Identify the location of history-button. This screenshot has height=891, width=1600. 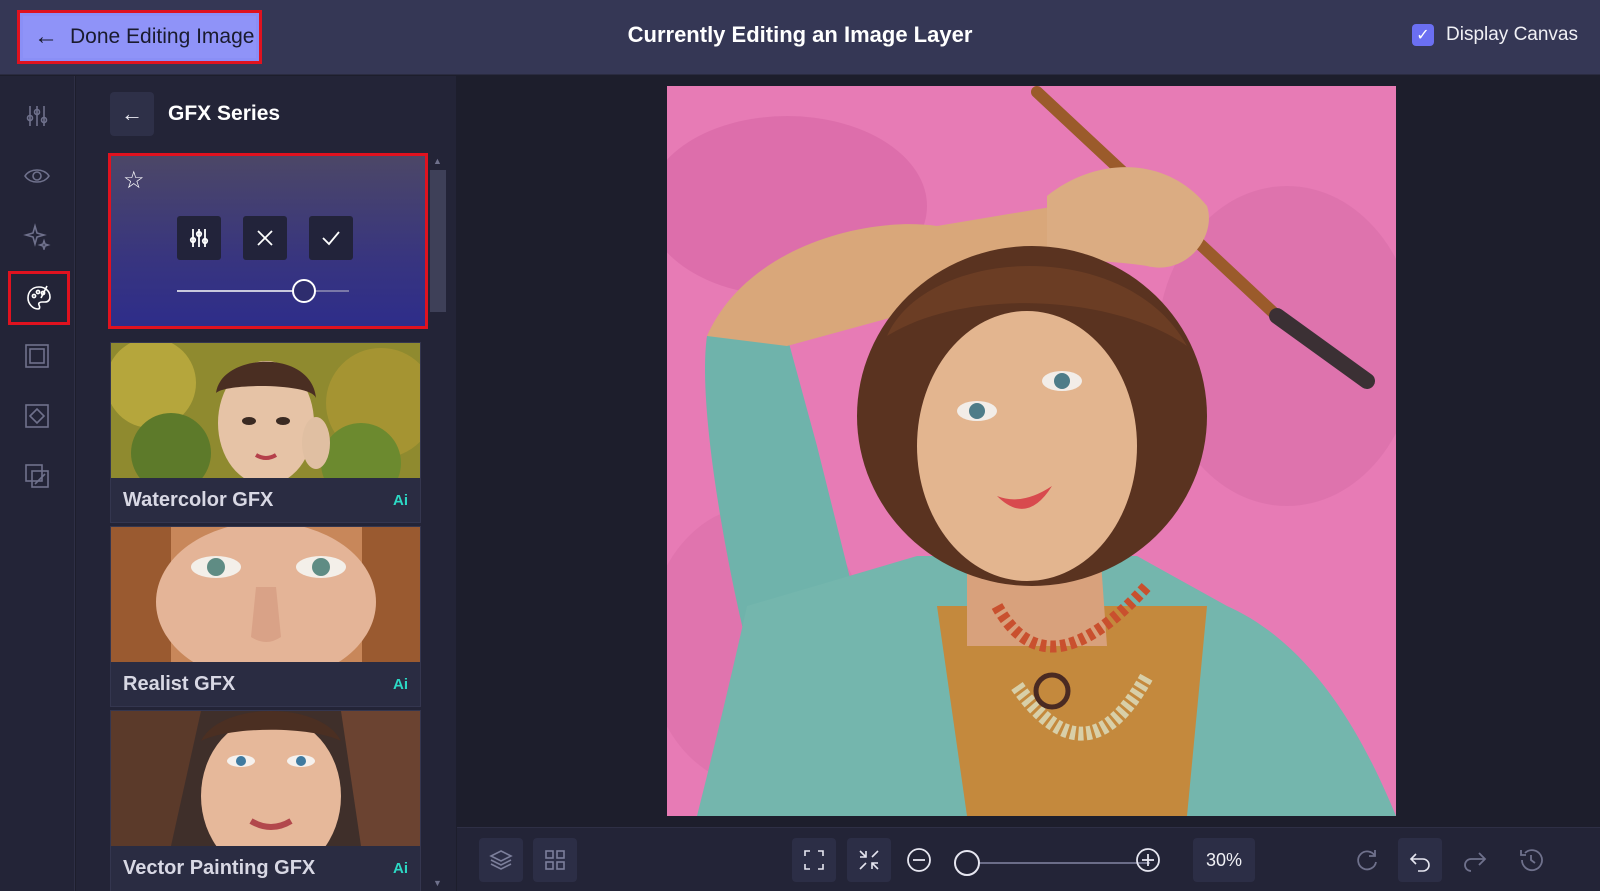
(1531, 860).